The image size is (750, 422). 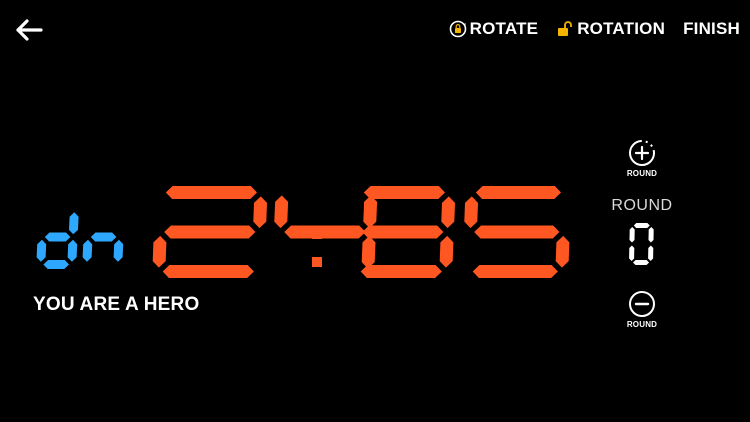 What do you see at coordinates (651, 253) in the screenshot?
I see `round-value-segment-c` at bounding box center [651, 253].